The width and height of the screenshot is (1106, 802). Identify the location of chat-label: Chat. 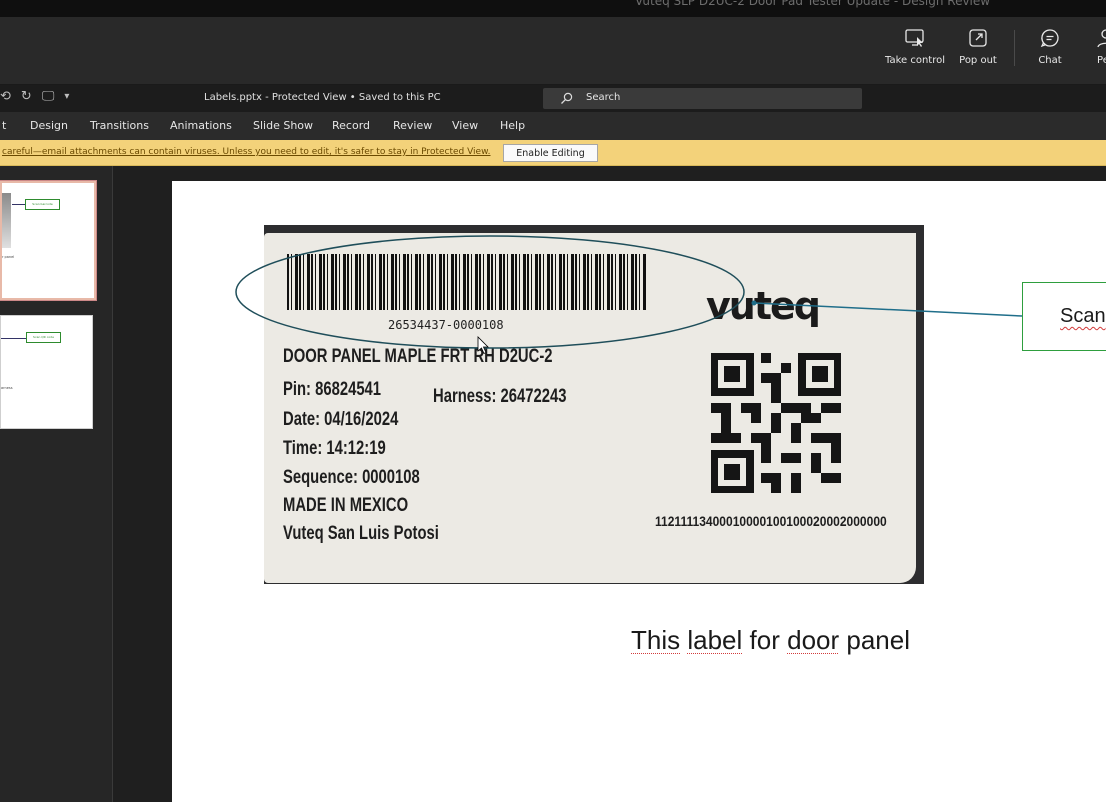
(1050, 60).